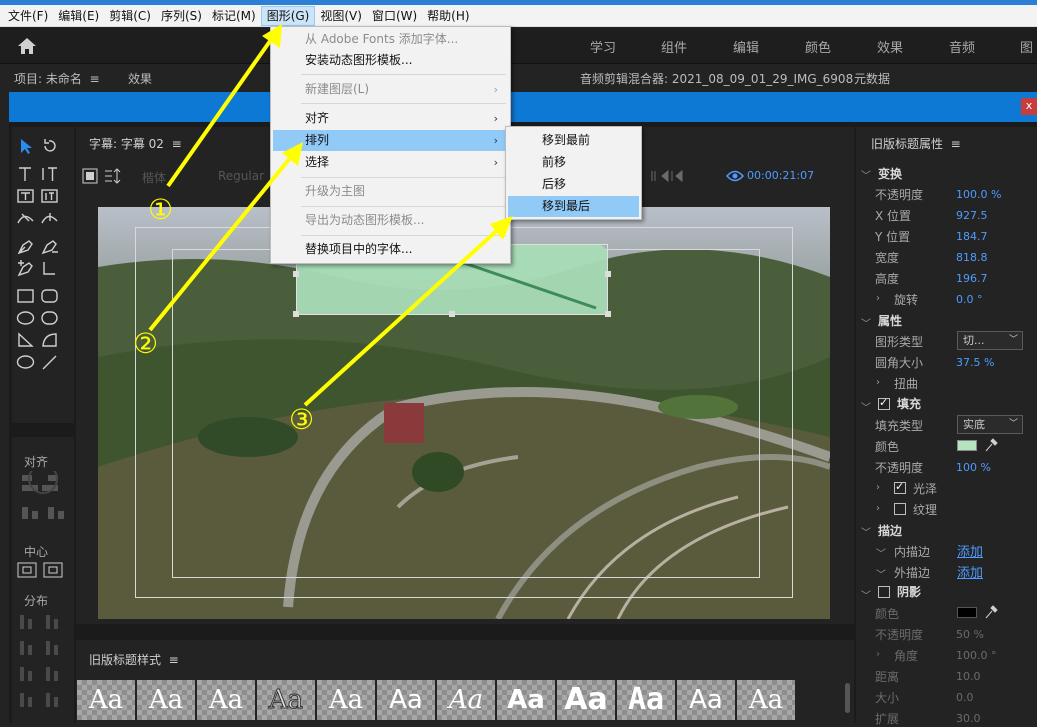  Describe the element at coordinates (1029, 106) in the screenshot. I see `close-icon: x` at that location.